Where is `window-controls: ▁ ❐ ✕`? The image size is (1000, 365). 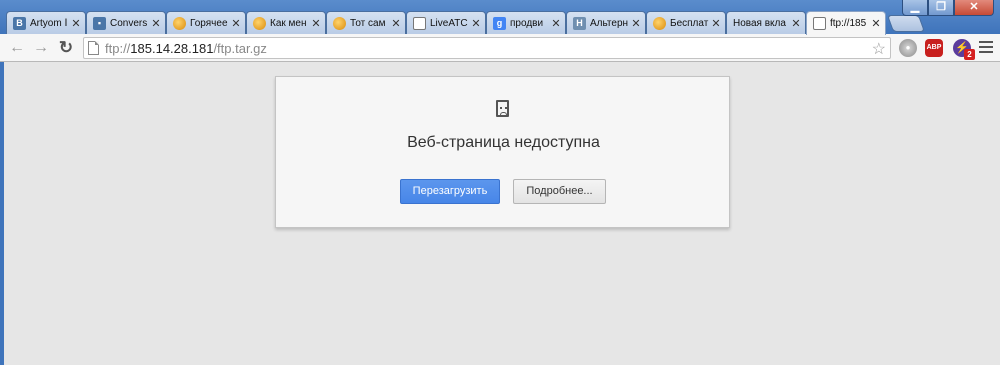
window-controls: ▁ ❐ ✕ is located at coordinates (948, 8).